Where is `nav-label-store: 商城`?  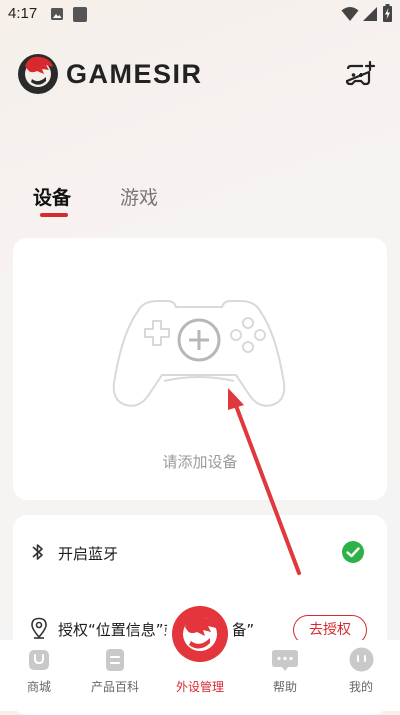 nav-label-store: 商城 is located at coordinates (38, 687).